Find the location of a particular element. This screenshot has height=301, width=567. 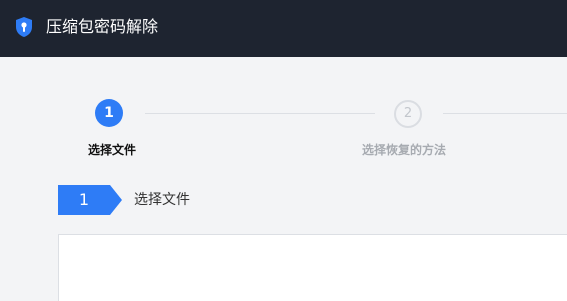

section-number: 1 is located at coordinates (84, 199).